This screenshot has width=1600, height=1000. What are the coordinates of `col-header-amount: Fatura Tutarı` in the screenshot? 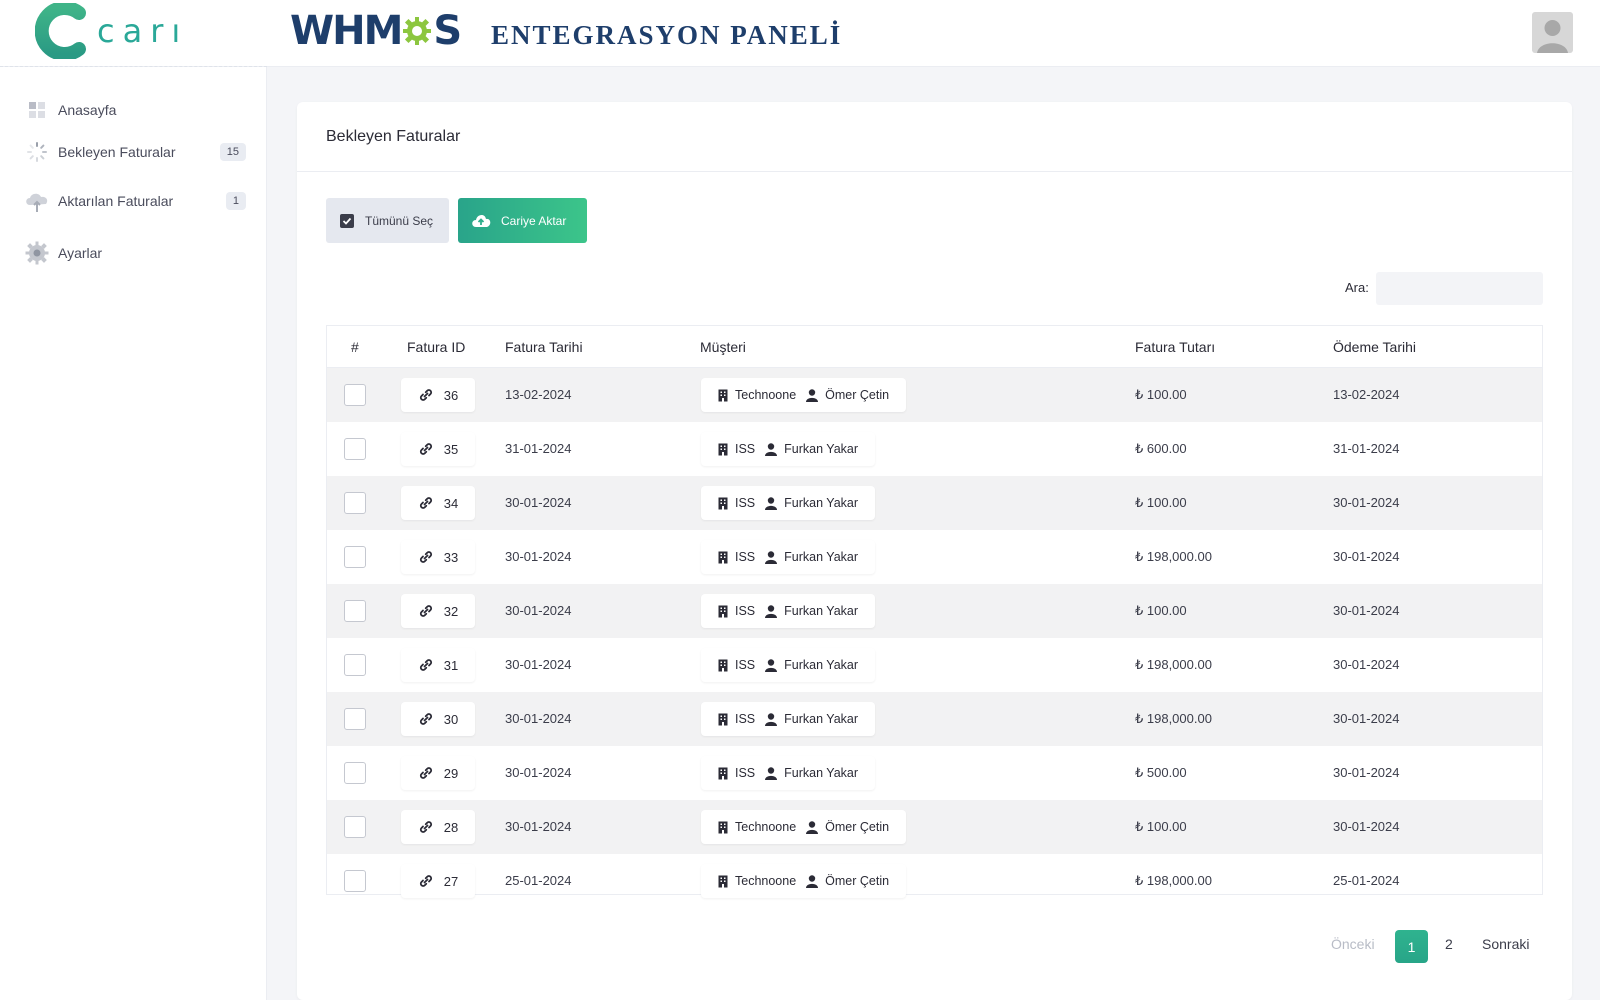 It's located at (1175, 347).